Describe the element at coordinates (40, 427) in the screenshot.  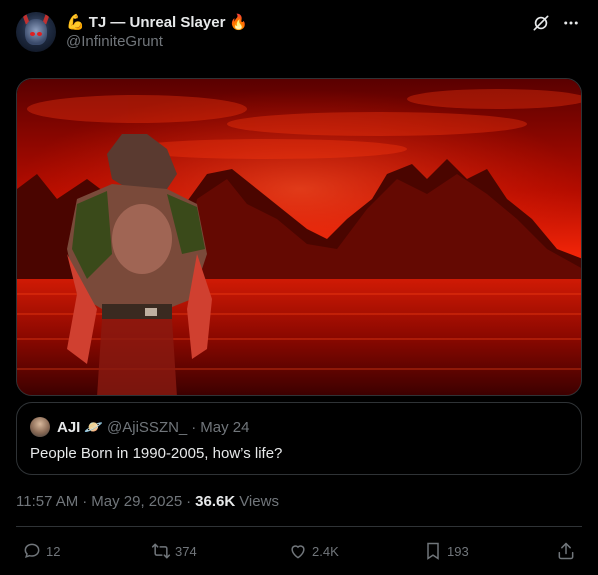
I see `quoted-author-avatar` at that location.